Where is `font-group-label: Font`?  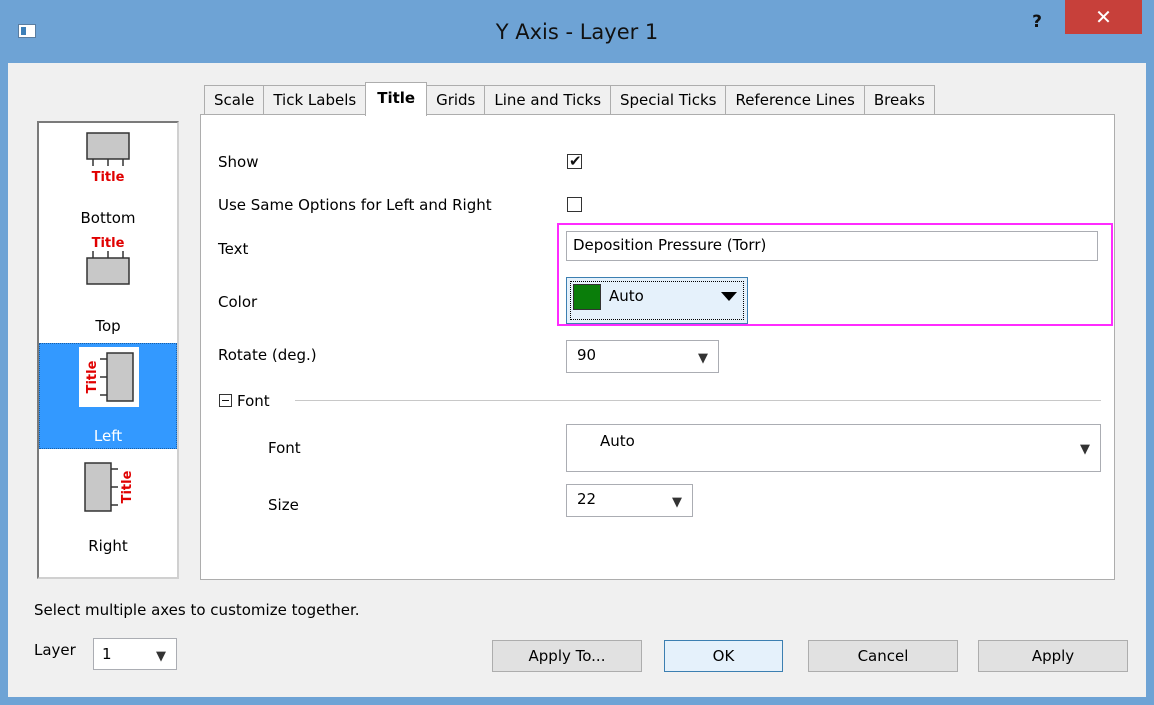
font-group-label: Font is located at coordinates (253, 401).